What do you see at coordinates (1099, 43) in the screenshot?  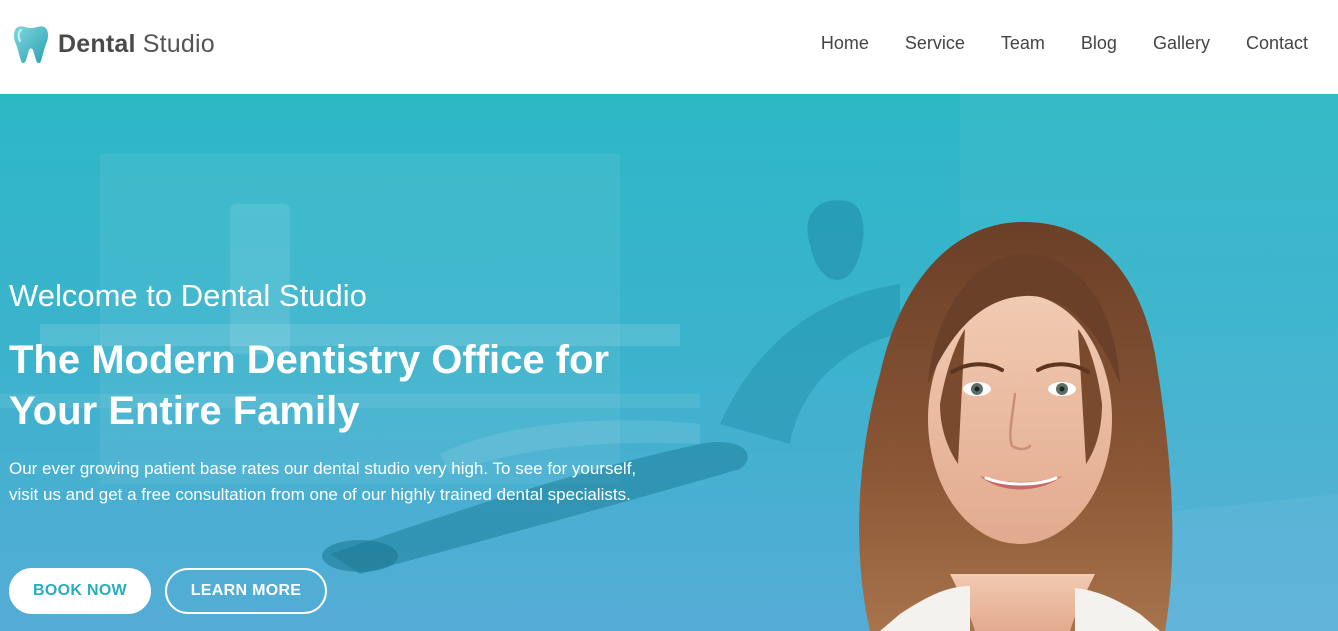 I see `nav-blog: Blog` at bounding box center [1099, 43].